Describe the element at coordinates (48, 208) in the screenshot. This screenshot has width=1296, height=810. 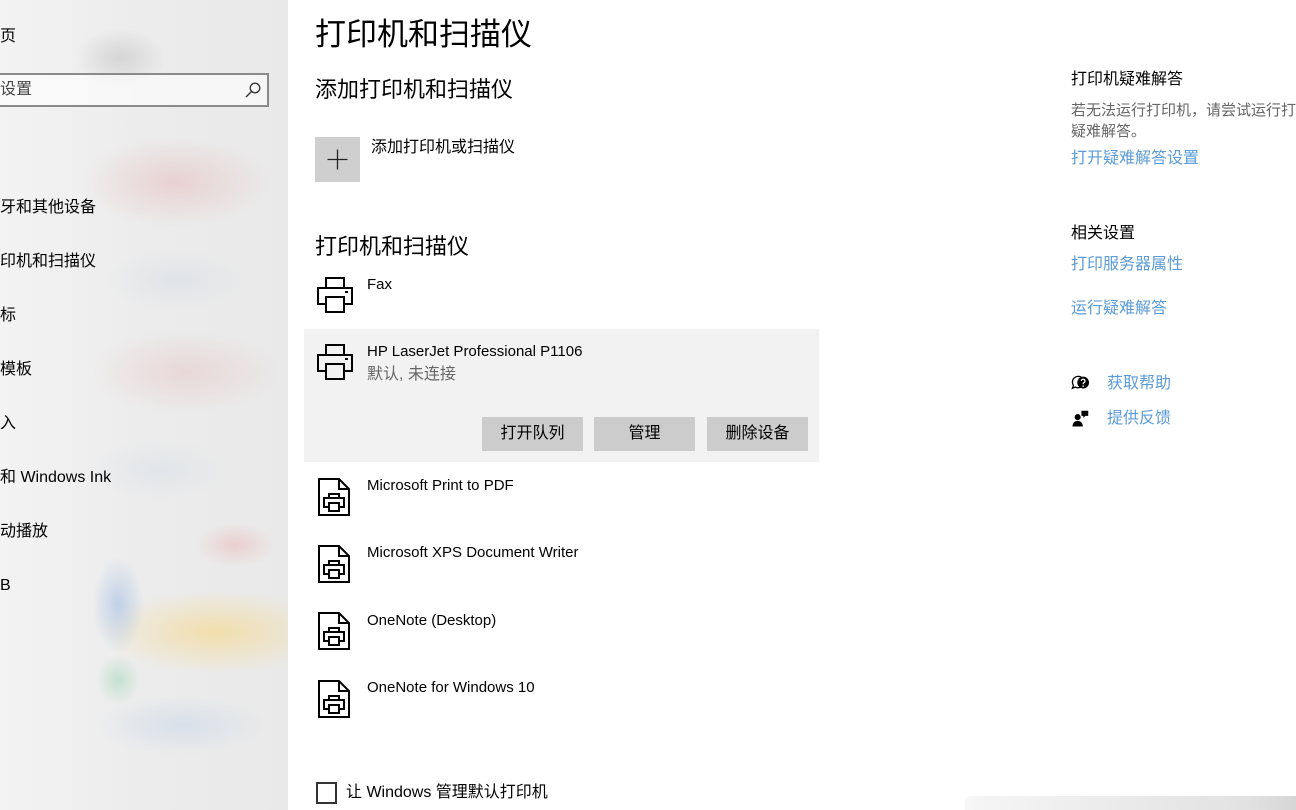
I see `sidebar-item-bluetooth: 牙和其他设备` at that location.